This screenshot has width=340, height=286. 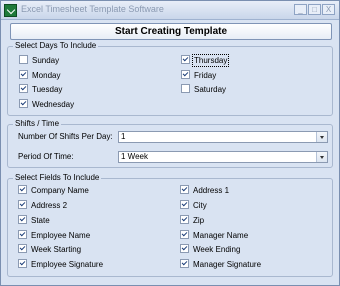 I want to click on checkbox-tuesday: Tuesday, so click(x=41, y=90).